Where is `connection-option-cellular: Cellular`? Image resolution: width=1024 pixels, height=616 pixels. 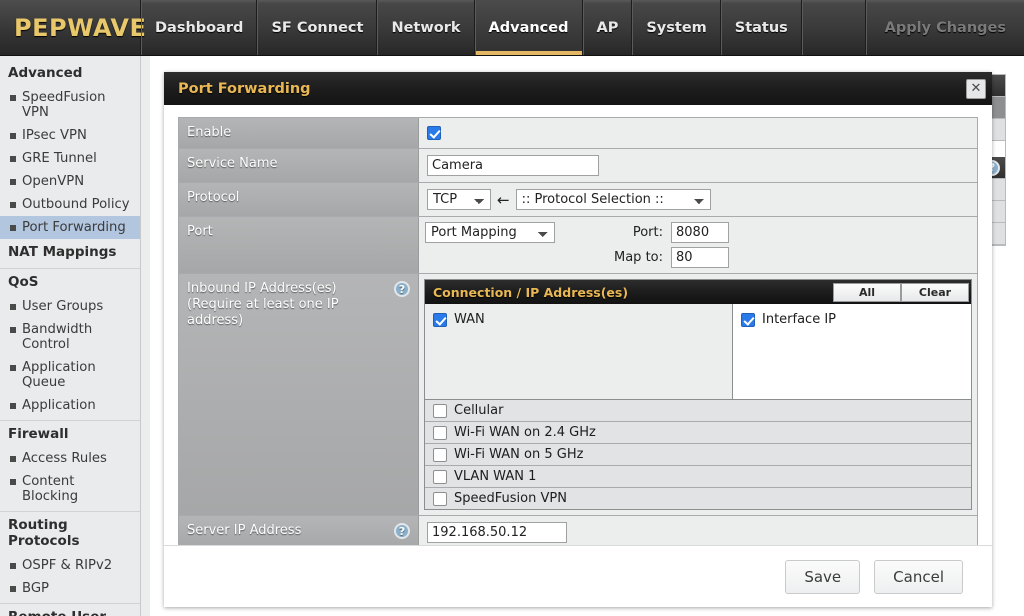
connection-option-cellular: Cellular is located at coordinates (698, 411).